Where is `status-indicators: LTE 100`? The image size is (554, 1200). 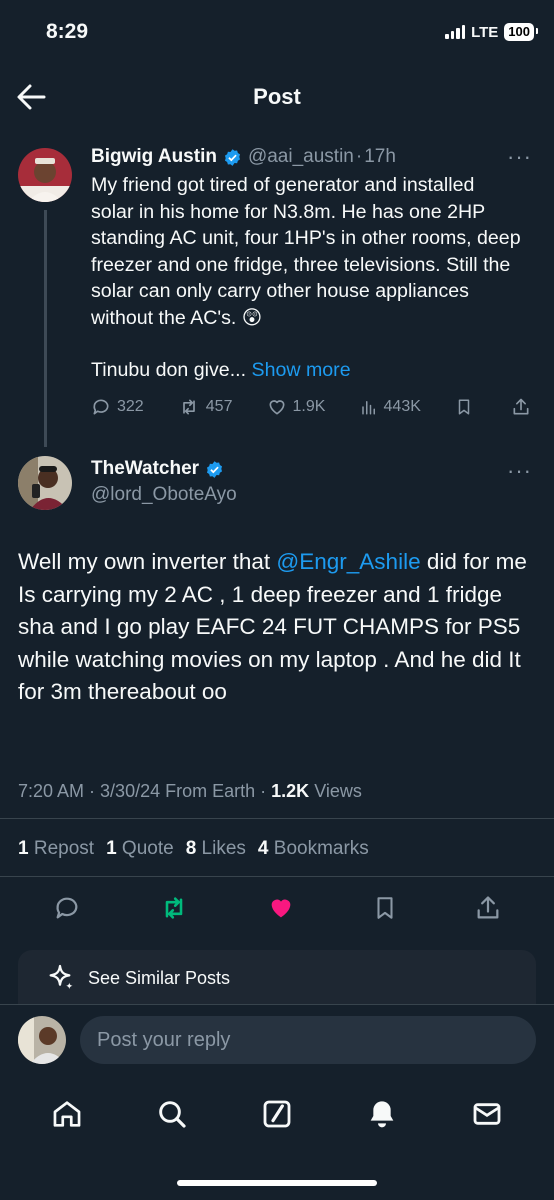 status-indicators: LTE 100 is located at coordinates (491, 32).